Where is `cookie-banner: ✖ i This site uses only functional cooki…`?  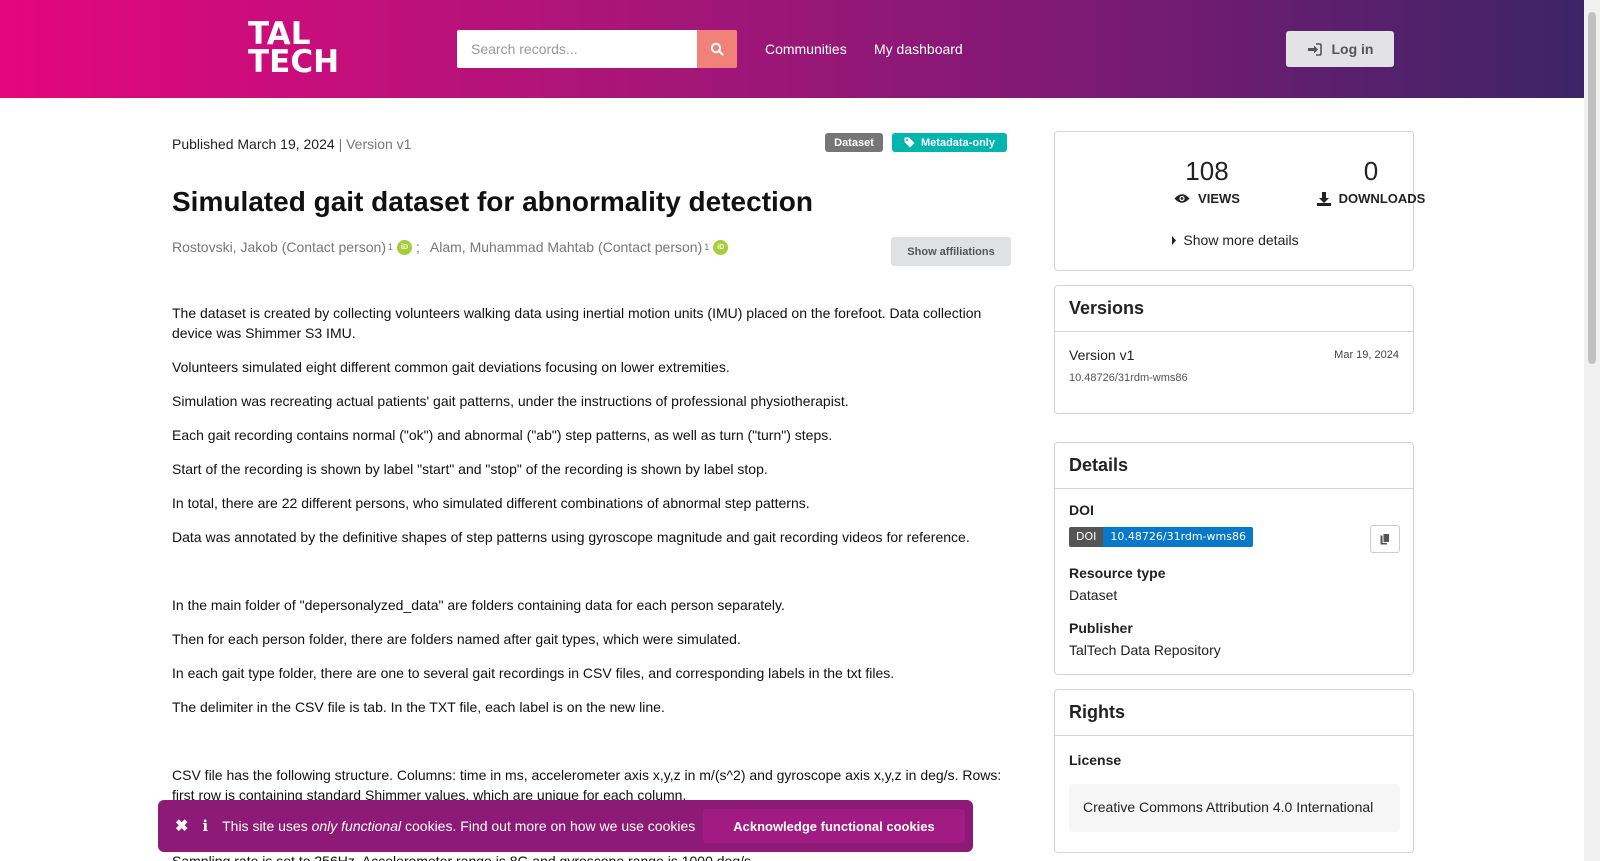
cookie-banner: ✖ i This site uses only functional cooki… is located at coordinates (565, 826).